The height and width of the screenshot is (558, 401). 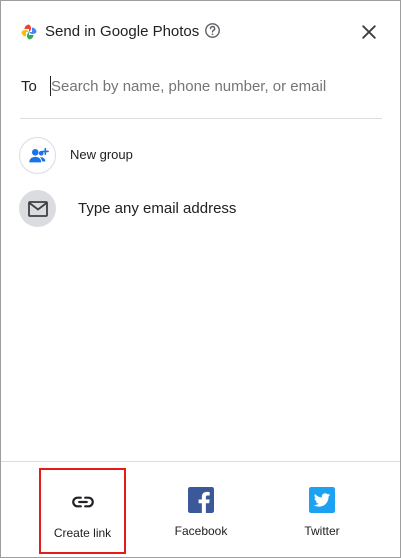 I want to click on twitter-share-button: Twitter, so click(x=322, y=509).